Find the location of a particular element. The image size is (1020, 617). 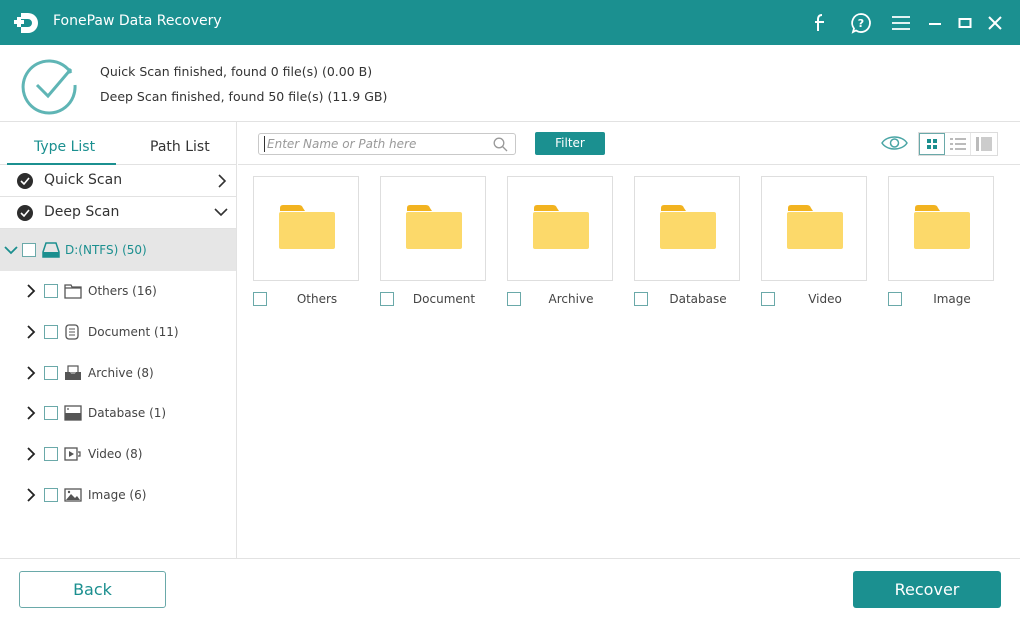

tree-item-label: Archive (8) is located at coordinates (121, 372).